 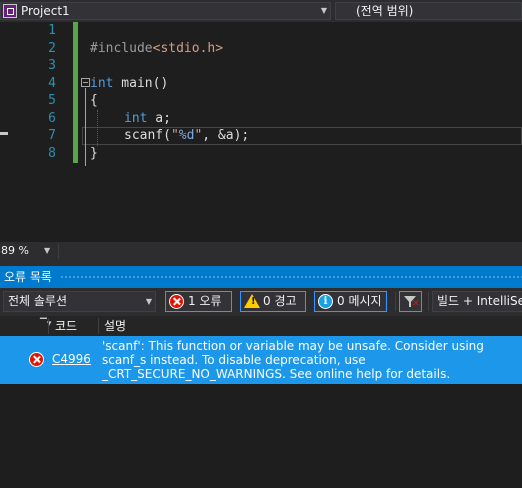 I want to click on error-list-title-bar: 오류 목록, so click(x=261, y=277).